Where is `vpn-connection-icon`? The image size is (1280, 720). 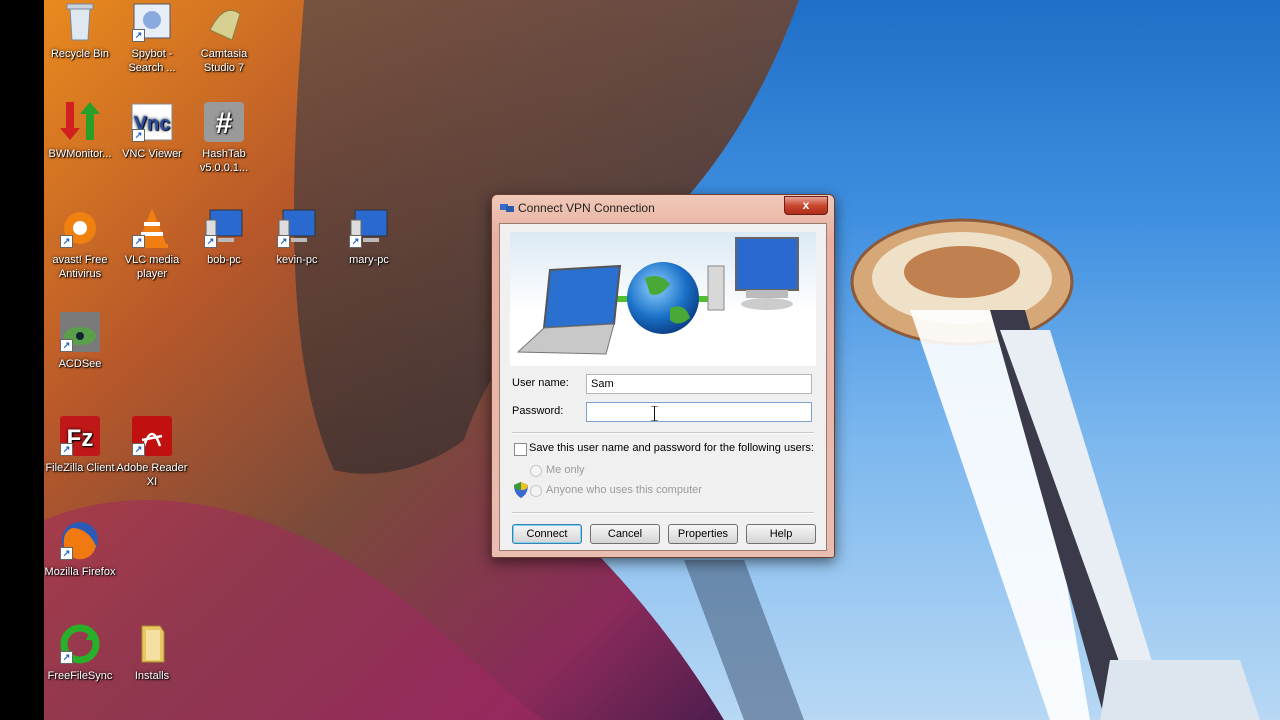
vpn-connection-icon is located at coordinates (507, 208).